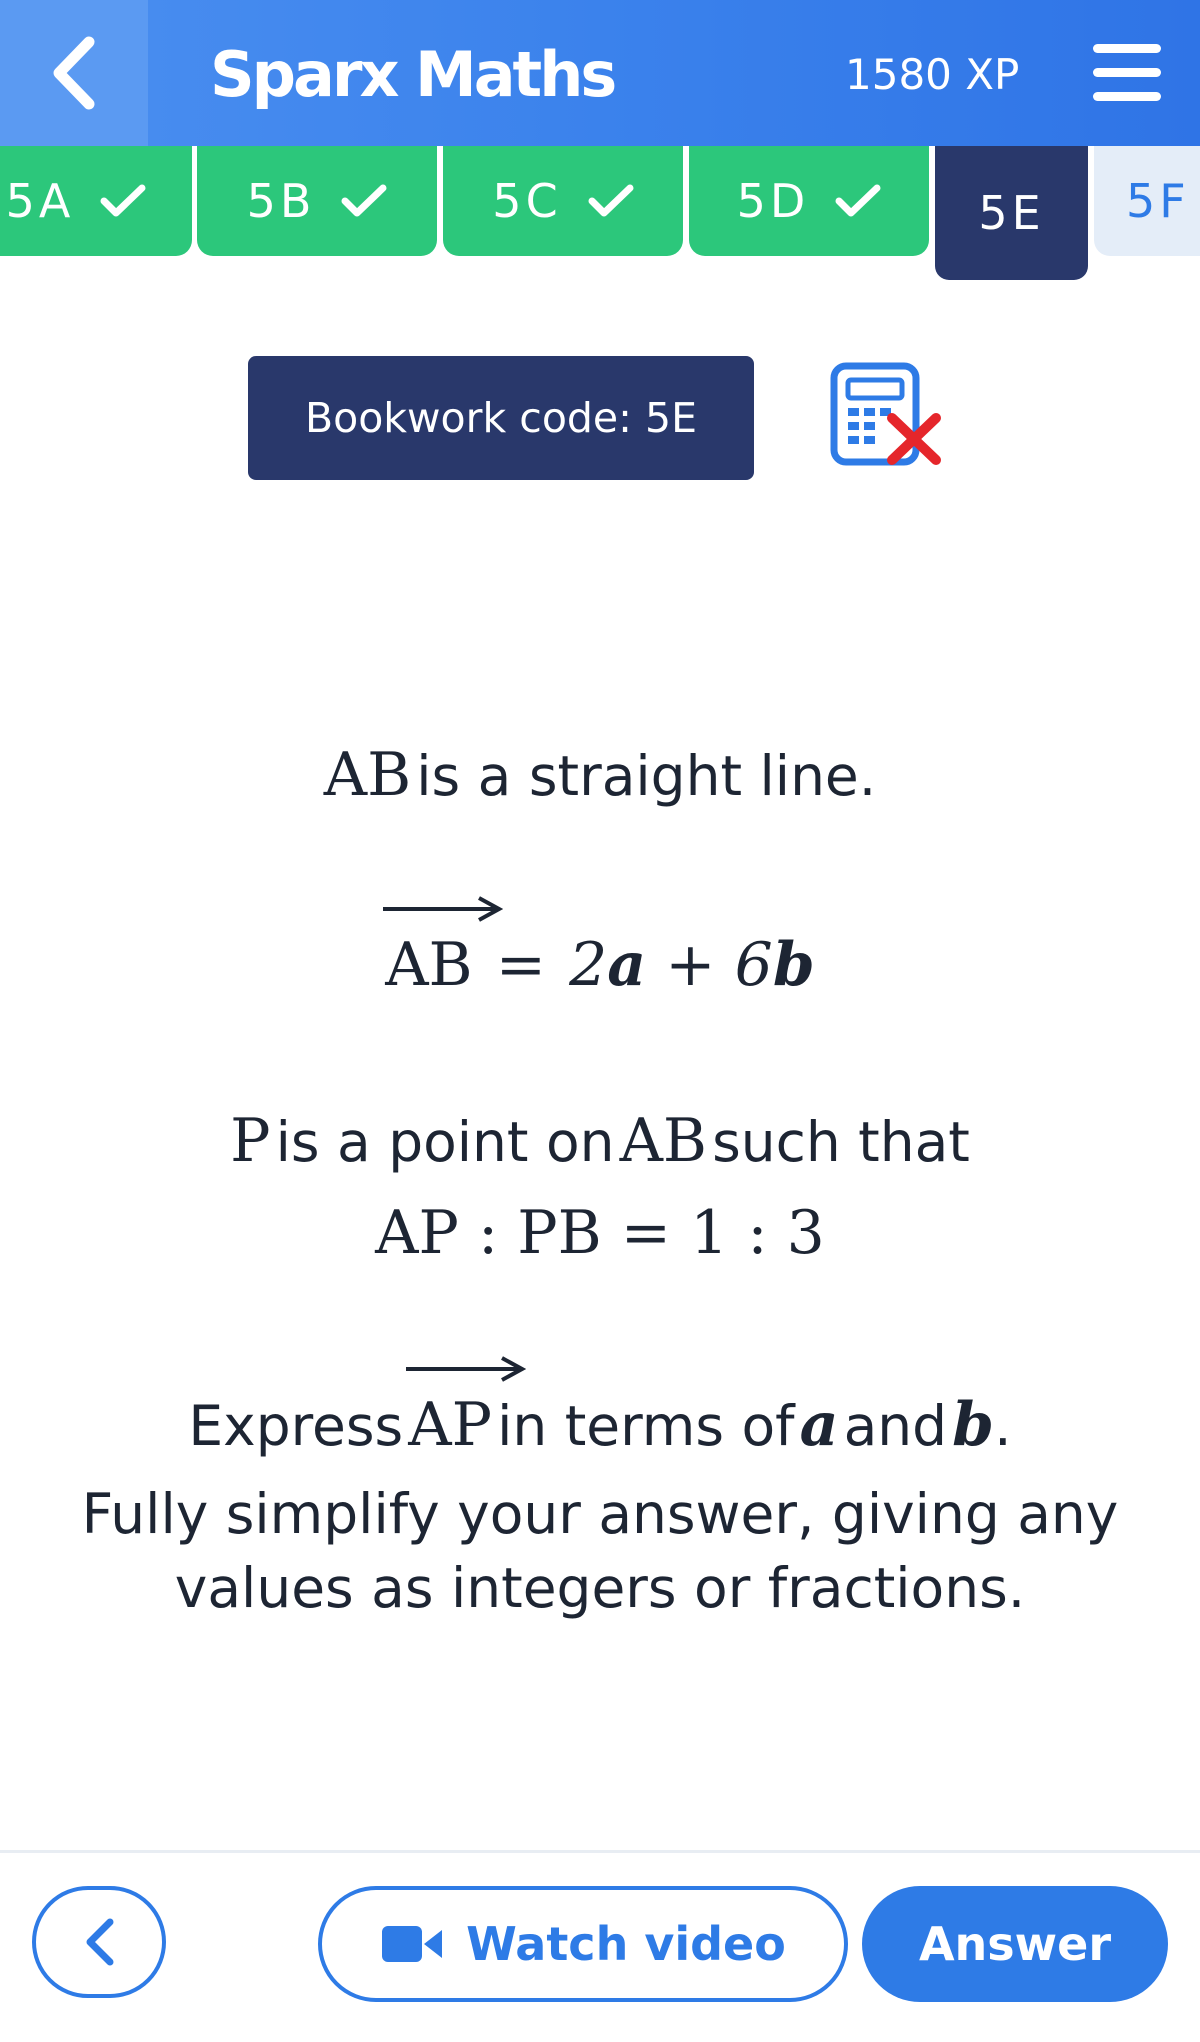 This screenshot has height=2042, width=1200. I want to click on bookwork-code-badge: Bookwork code: 5E, so click(501, 418).